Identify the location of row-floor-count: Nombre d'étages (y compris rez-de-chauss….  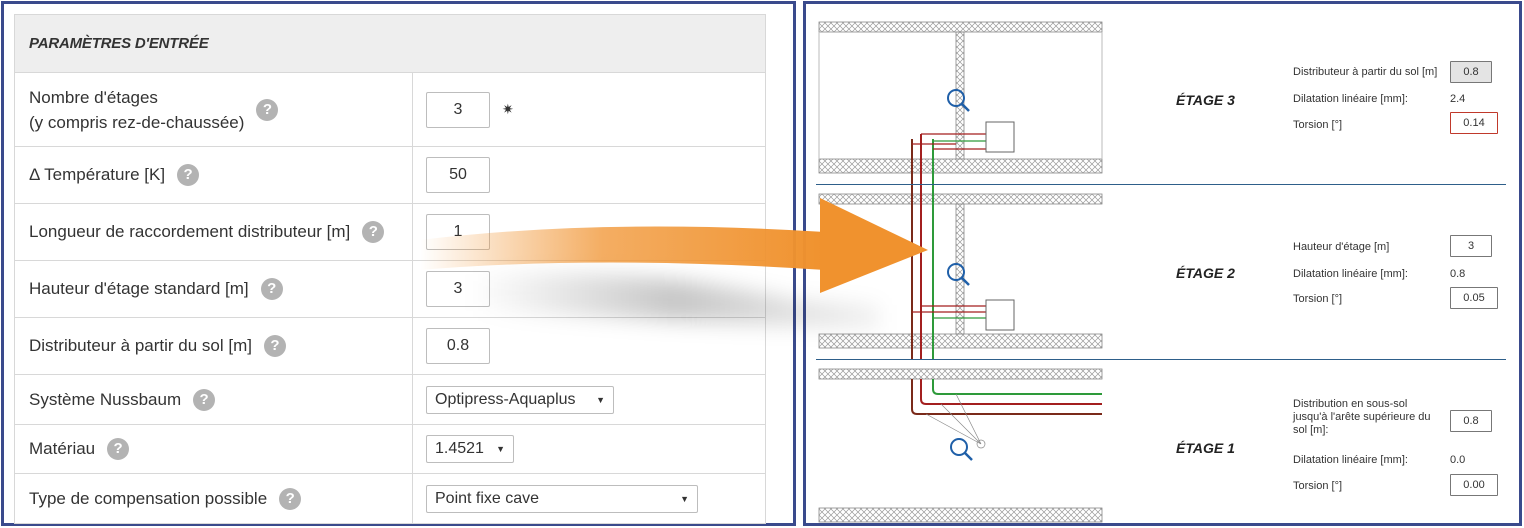
(390, 110).